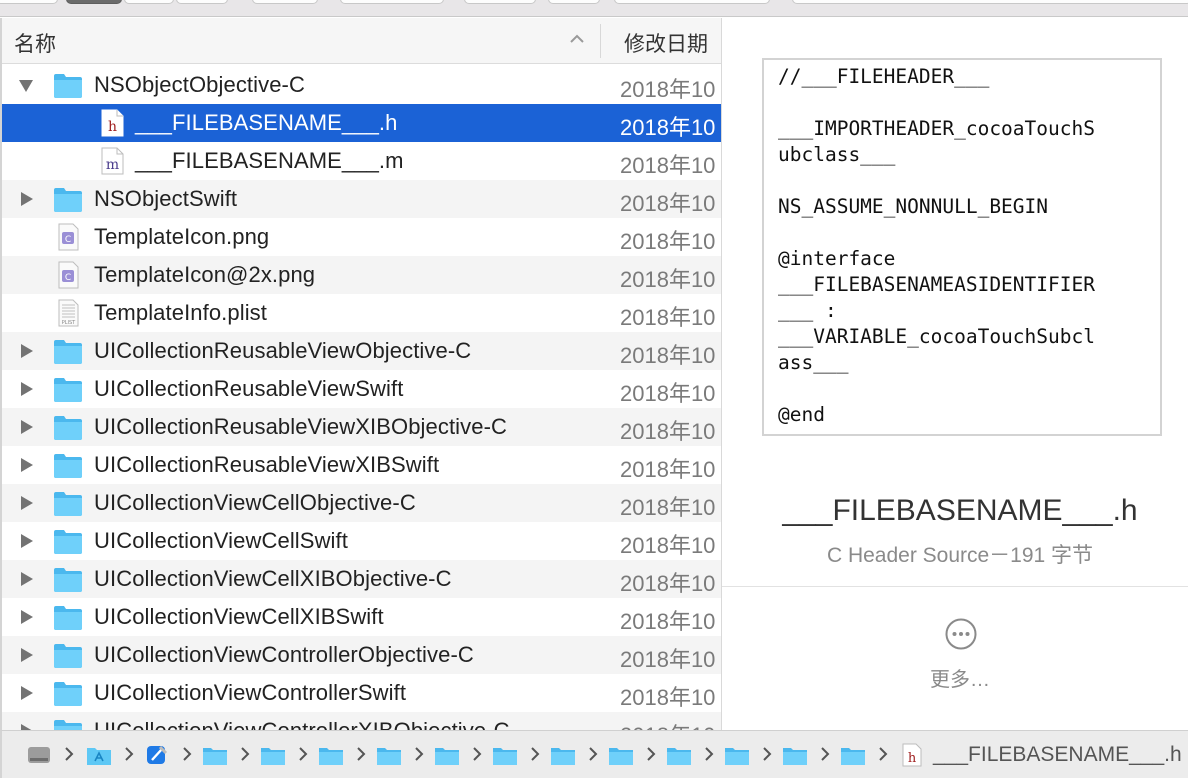 The image size is (1188, 778). I want to click on file-name: TemplateInfo.plist, so click(180, 312).